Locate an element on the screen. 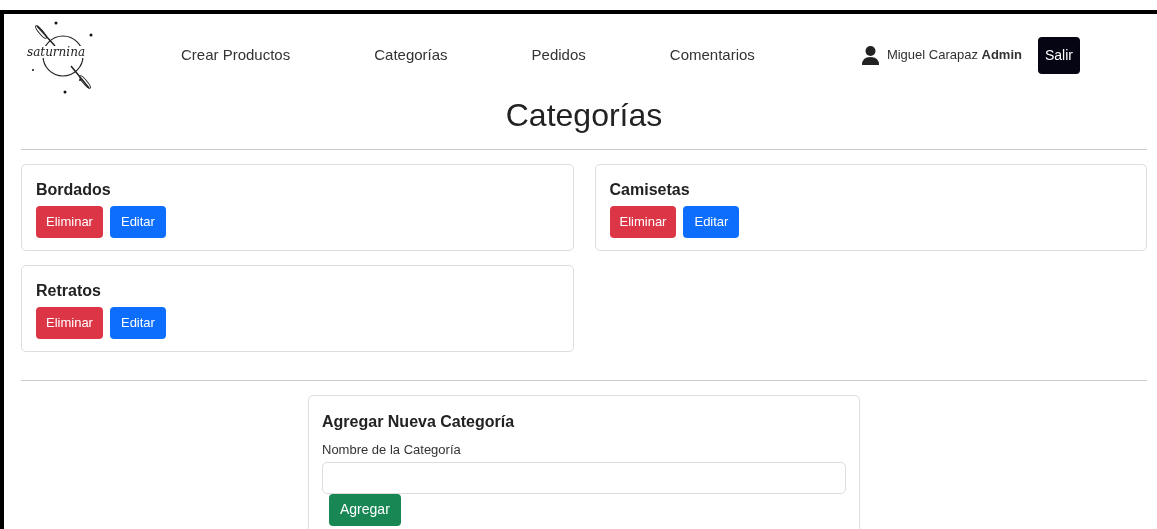 Image resolution: width=1157 pixels, height=529 pixels. field-label: Nombre de la Categoría is located at coordinates (392, 450).